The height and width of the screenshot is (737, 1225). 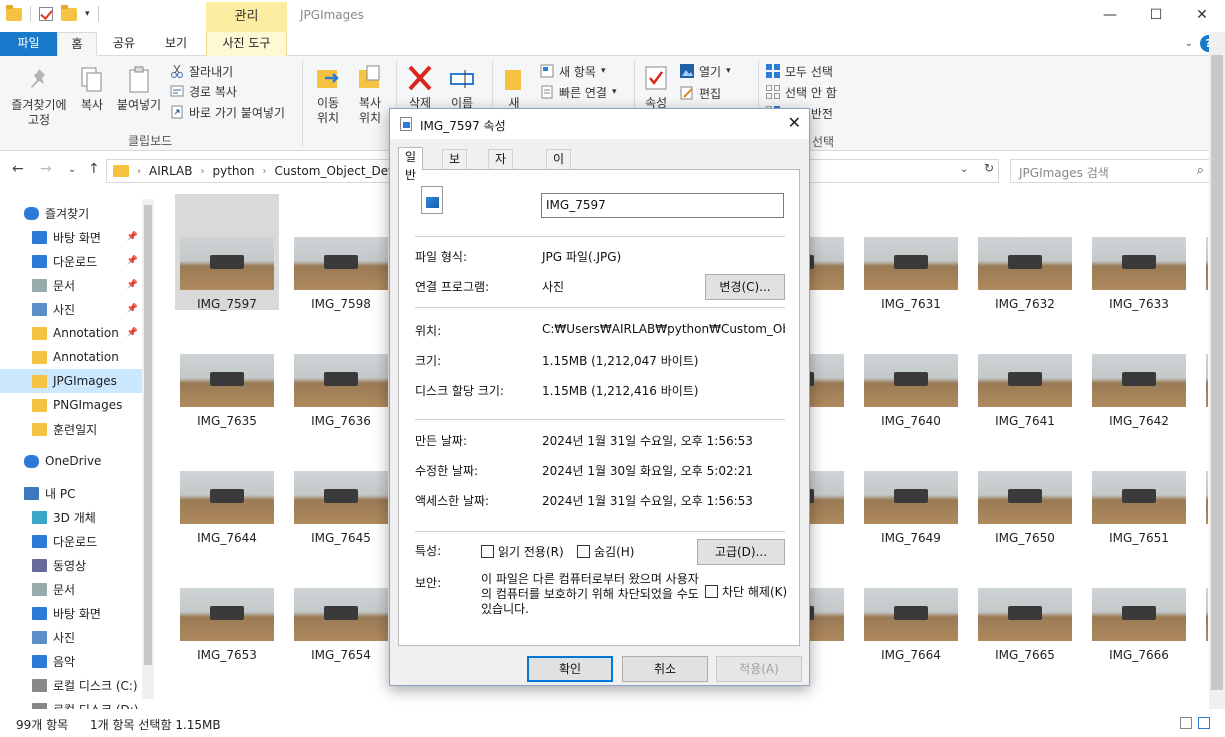 What do you see at coordinates (572, 71) in the screenshot?
I see `new-item-button: 새 항목 ▾` at bounding box center [572, 71].